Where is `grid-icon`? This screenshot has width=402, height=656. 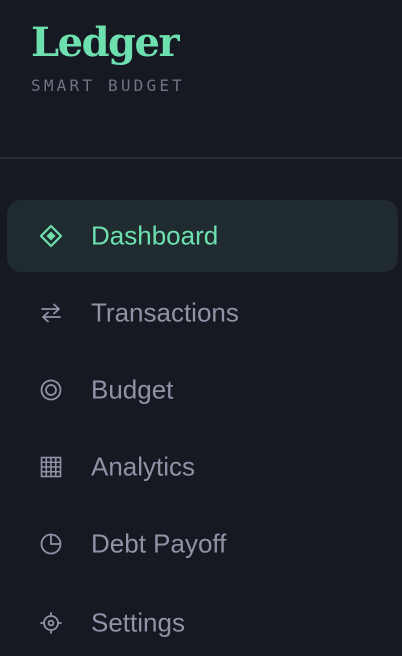 grid-icon is located at coordinates (51, 467).